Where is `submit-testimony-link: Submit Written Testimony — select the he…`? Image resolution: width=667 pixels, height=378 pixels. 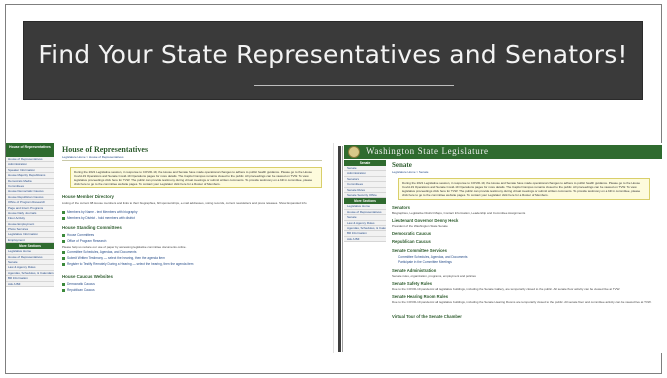 submit-testimony-link: Submit Written Testimony — select the he… is located at coordinates (113, 258).